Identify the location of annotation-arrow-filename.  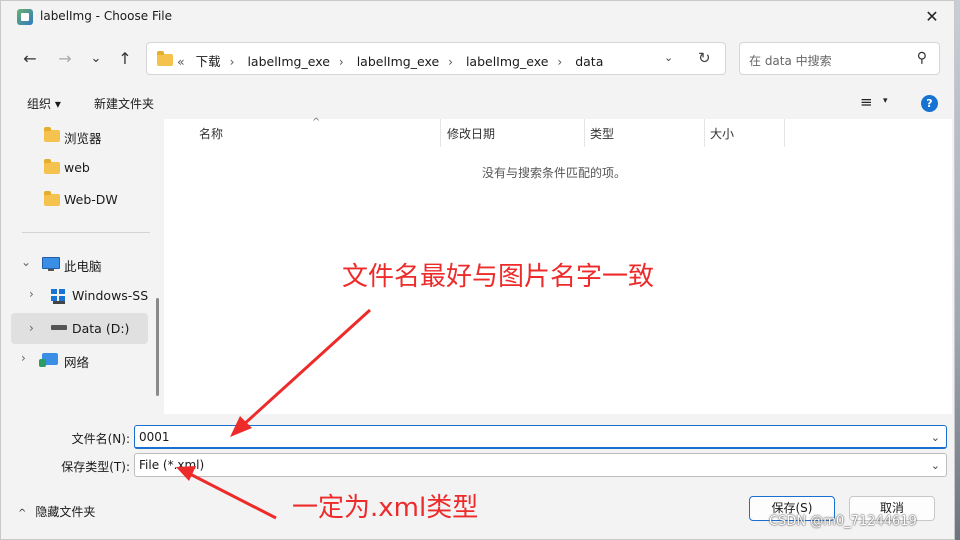
(306, 368).